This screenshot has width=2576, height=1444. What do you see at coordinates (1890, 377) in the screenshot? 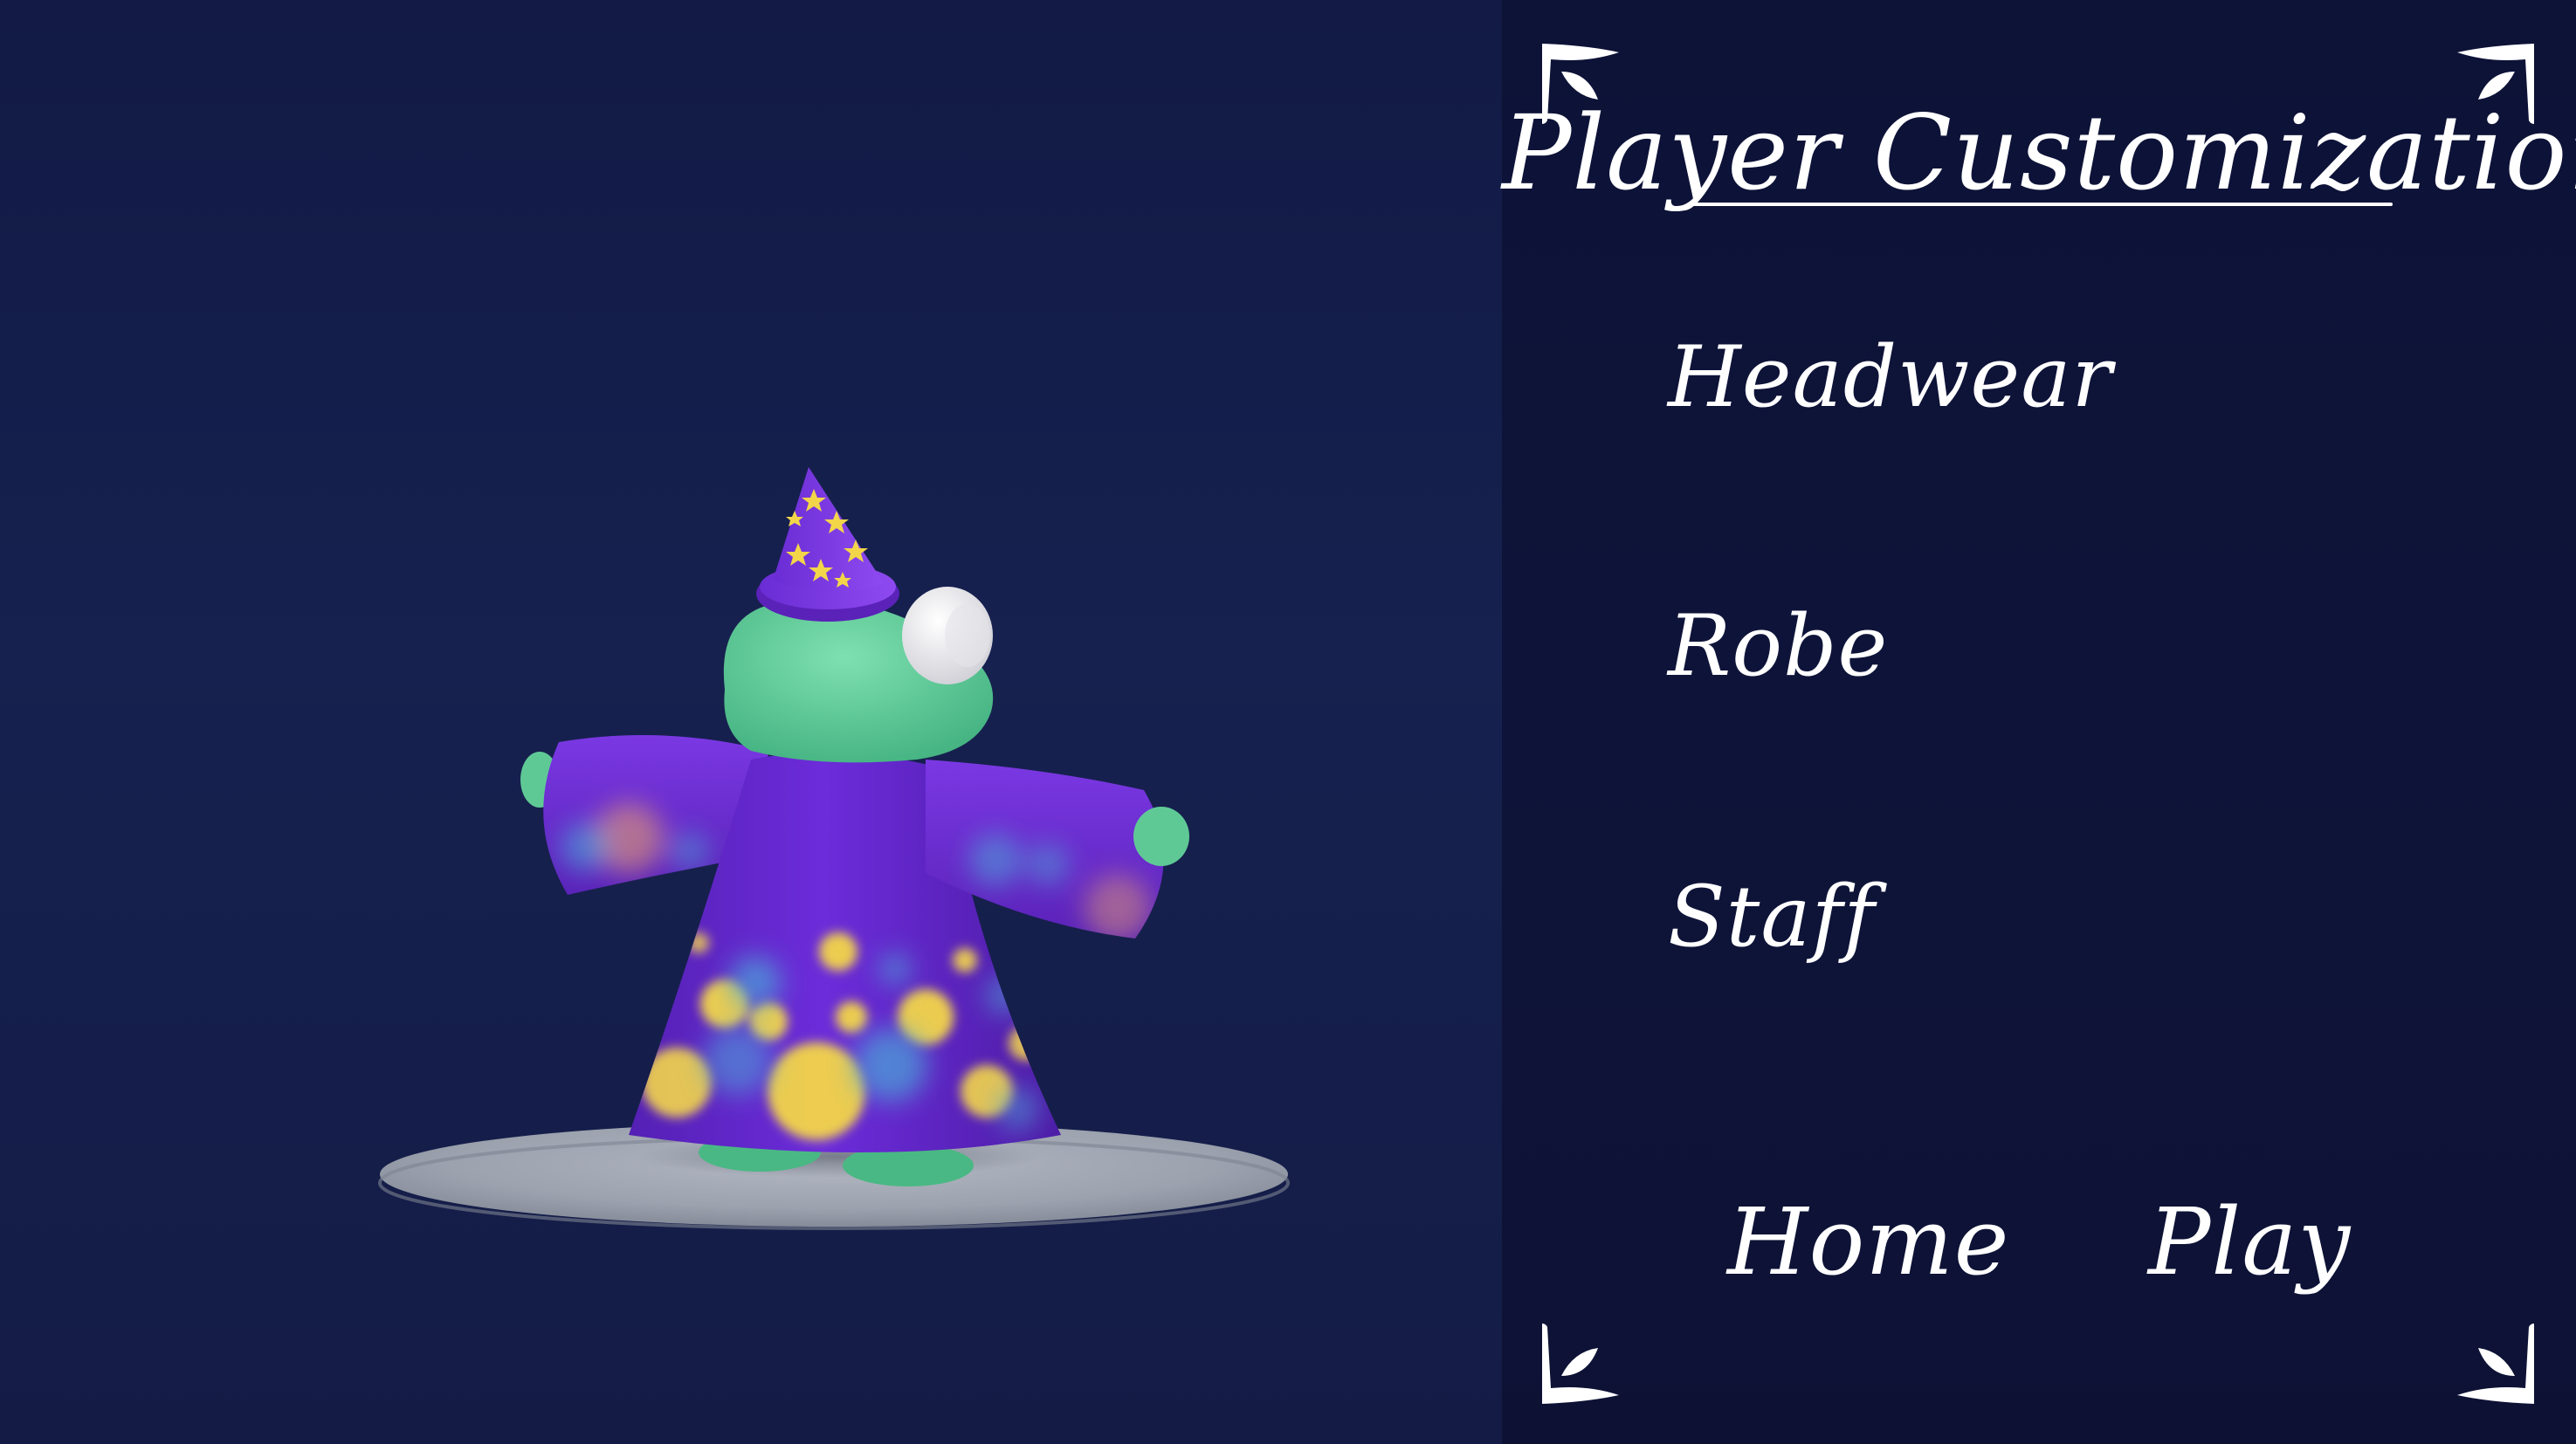
I see `category-headwear: Headwear` at bounding box center [1890, 377].